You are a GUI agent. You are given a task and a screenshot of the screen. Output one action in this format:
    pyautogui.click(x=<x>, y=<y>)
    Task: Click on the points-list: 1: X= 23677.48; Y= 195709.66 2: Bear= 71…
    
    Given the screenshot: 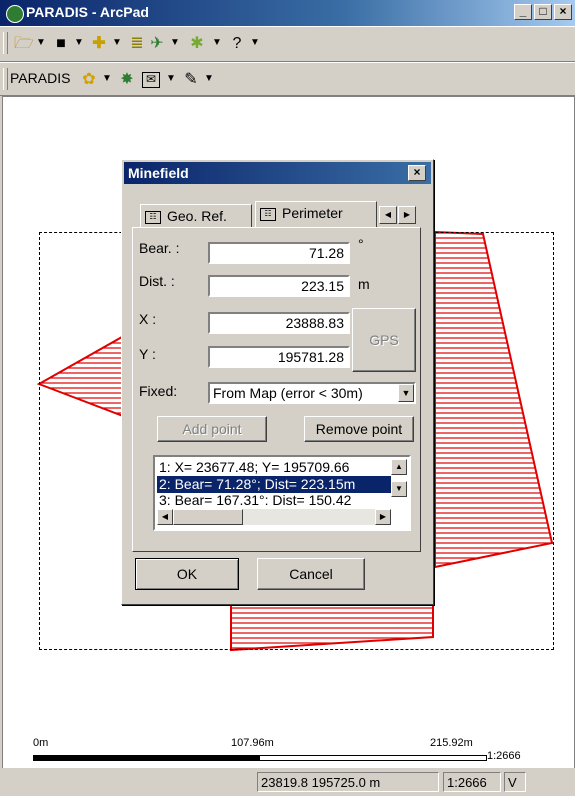 What is the action you would take?
    pyautogui.click(x=282, y=493)
    